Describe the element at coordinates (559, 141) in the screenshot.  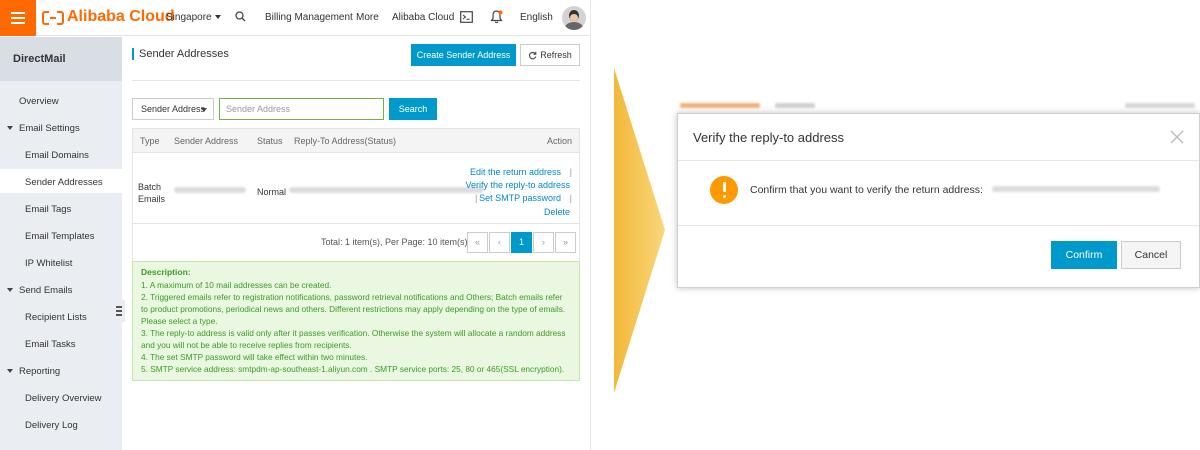
I see `column-header-action: Action` at that location.